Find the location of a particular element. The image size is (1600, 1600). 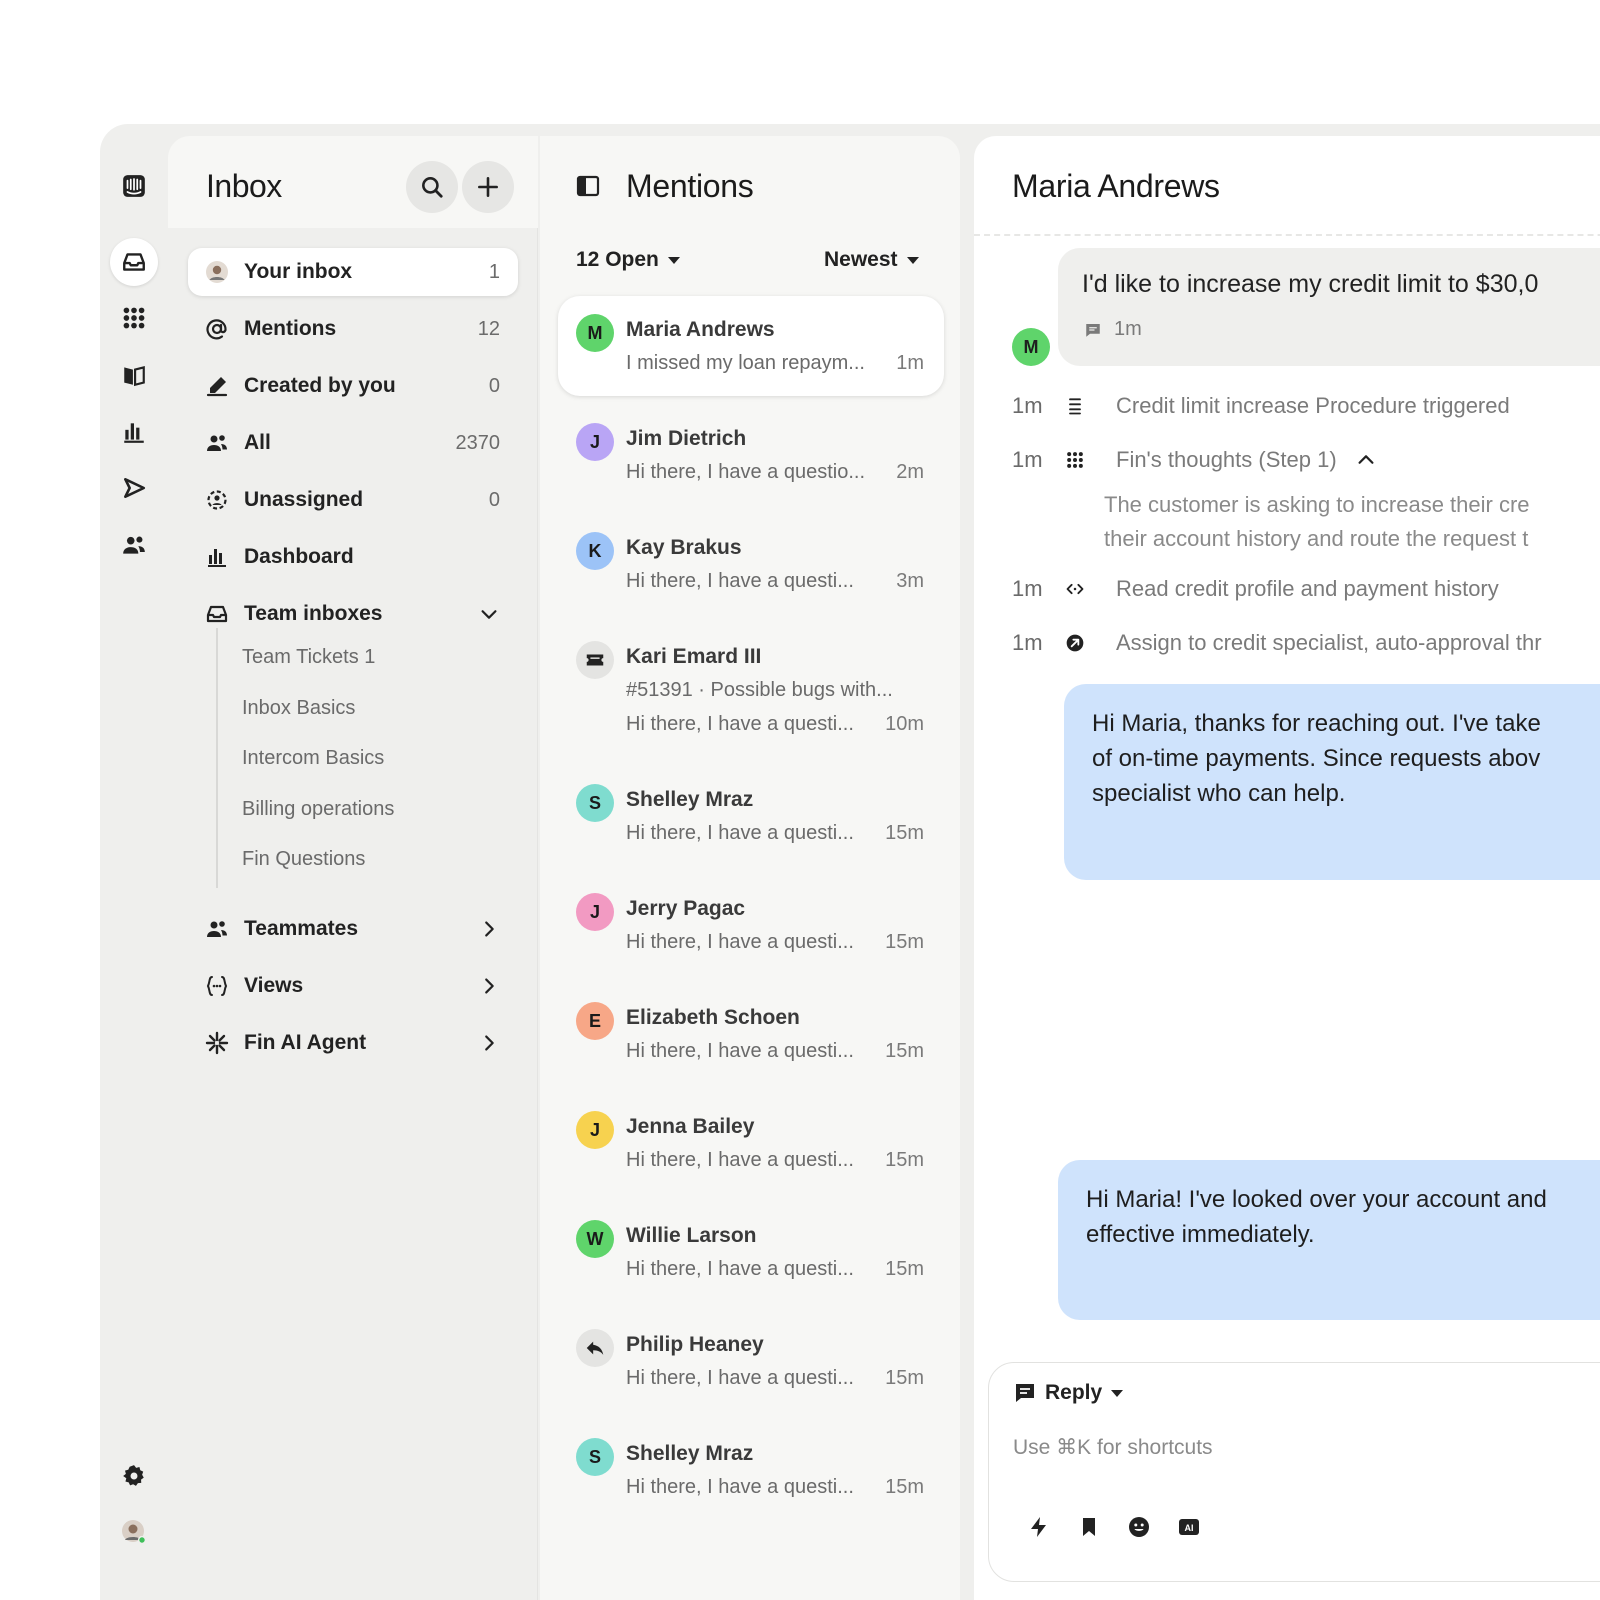

plus-icon is located at coordinates (488, 187).